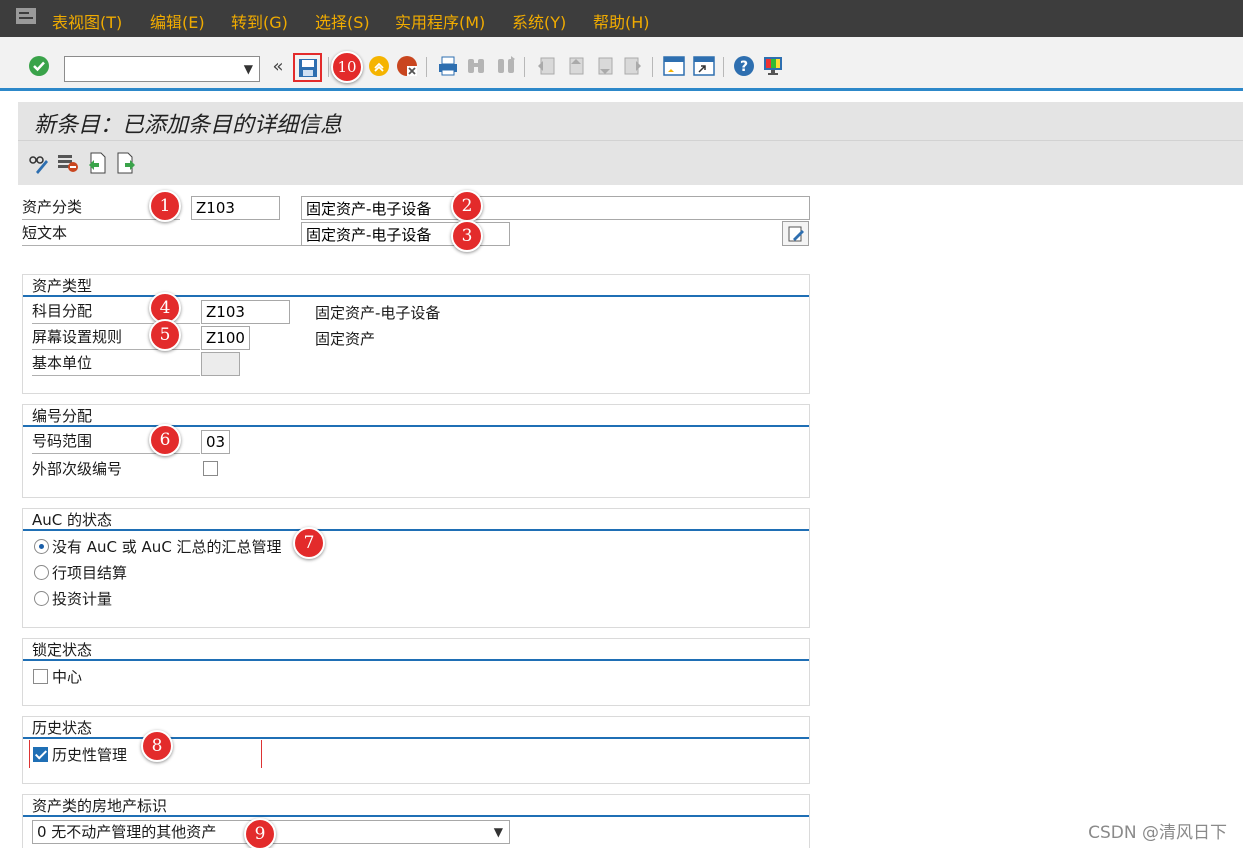 The height and width of the screenshot is (848, 1243). What do you see at coordinates (39, 163) in the screenshot?
I see `display-change-icon` at bounding box center [39, 163].